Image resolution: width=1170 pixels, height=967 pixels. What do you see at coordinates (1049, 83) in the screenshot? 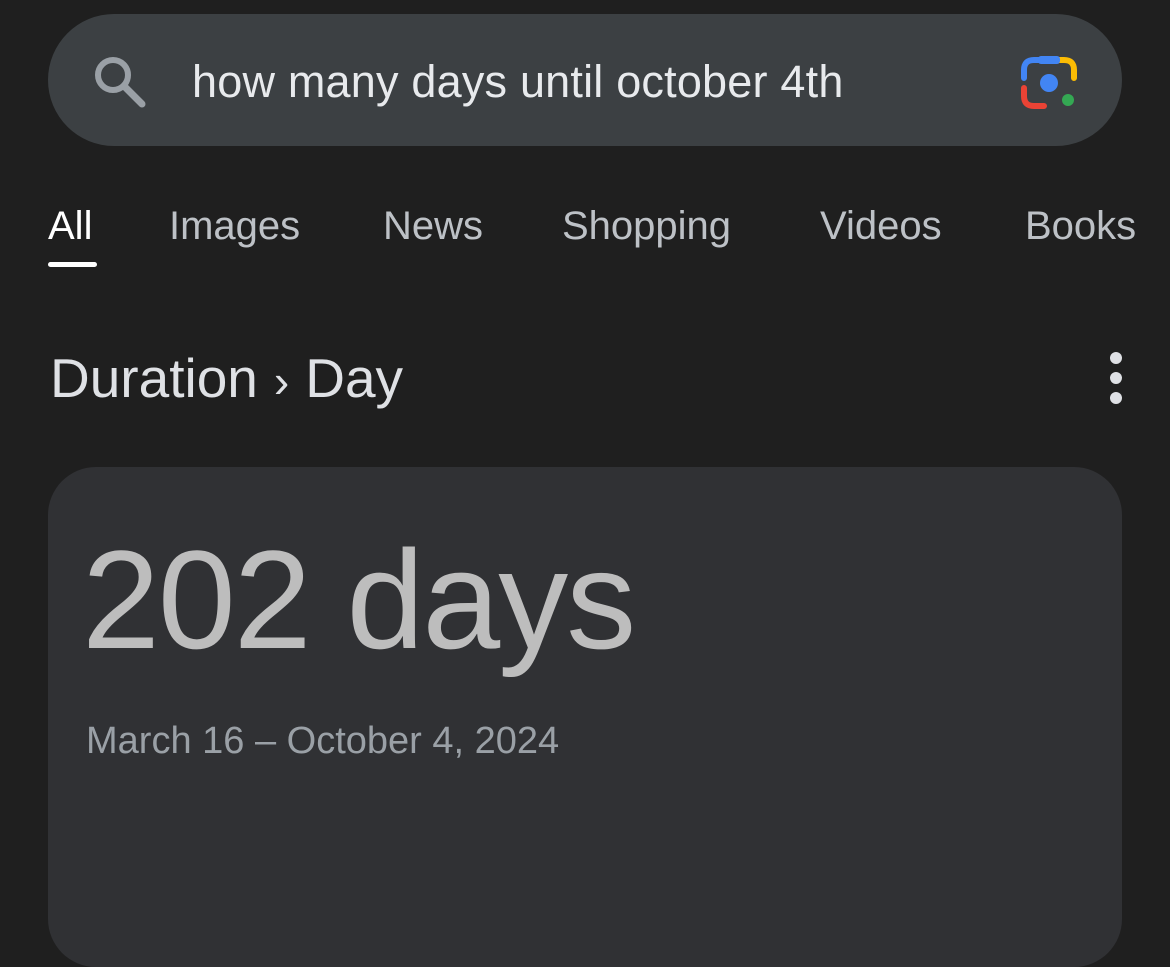
I see `google-lens-icon` at bounding box center [1049, 83].